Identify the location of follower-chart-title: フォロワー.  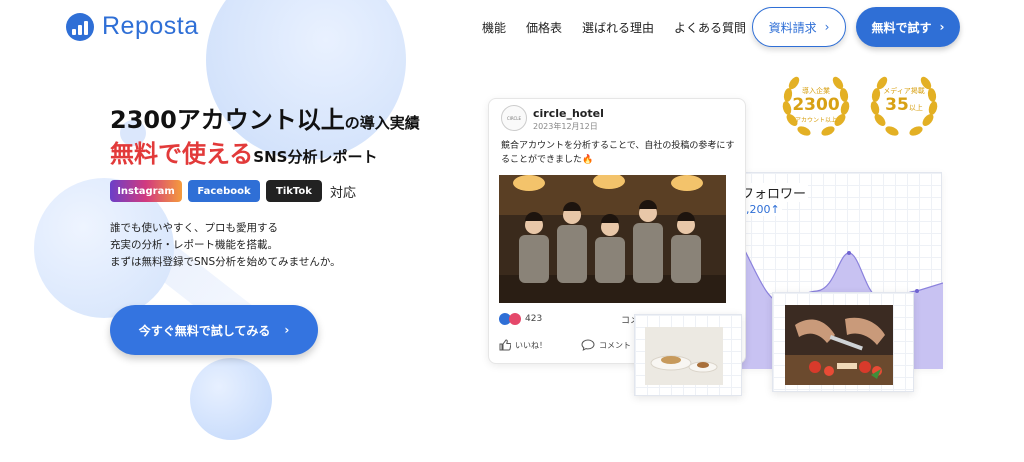
(774, 192).